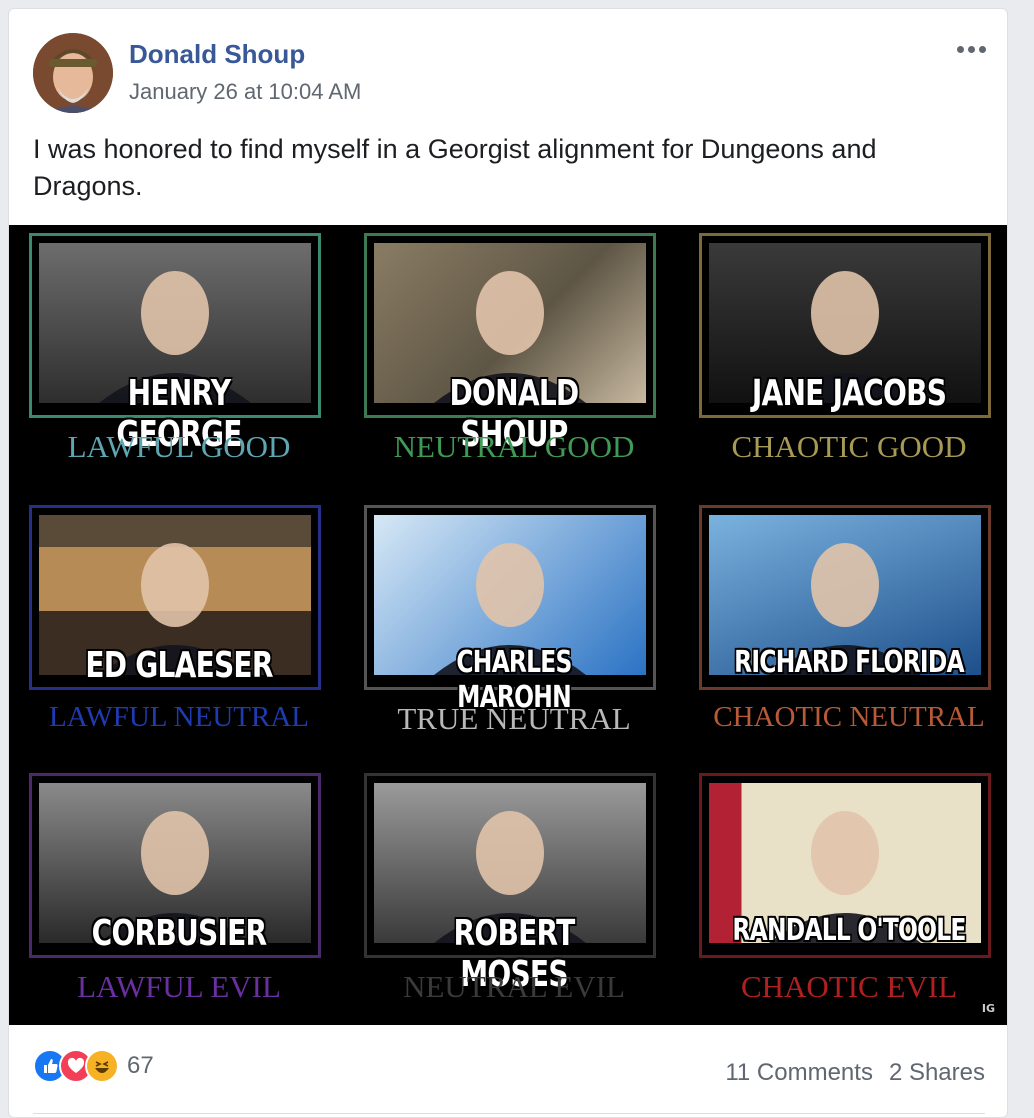 The image size is (1034, 1118). What do you see at coordinates (179, 665) in the screenshot?
I see `character-name: ED GLAESER` at bounding box center [179, 665].